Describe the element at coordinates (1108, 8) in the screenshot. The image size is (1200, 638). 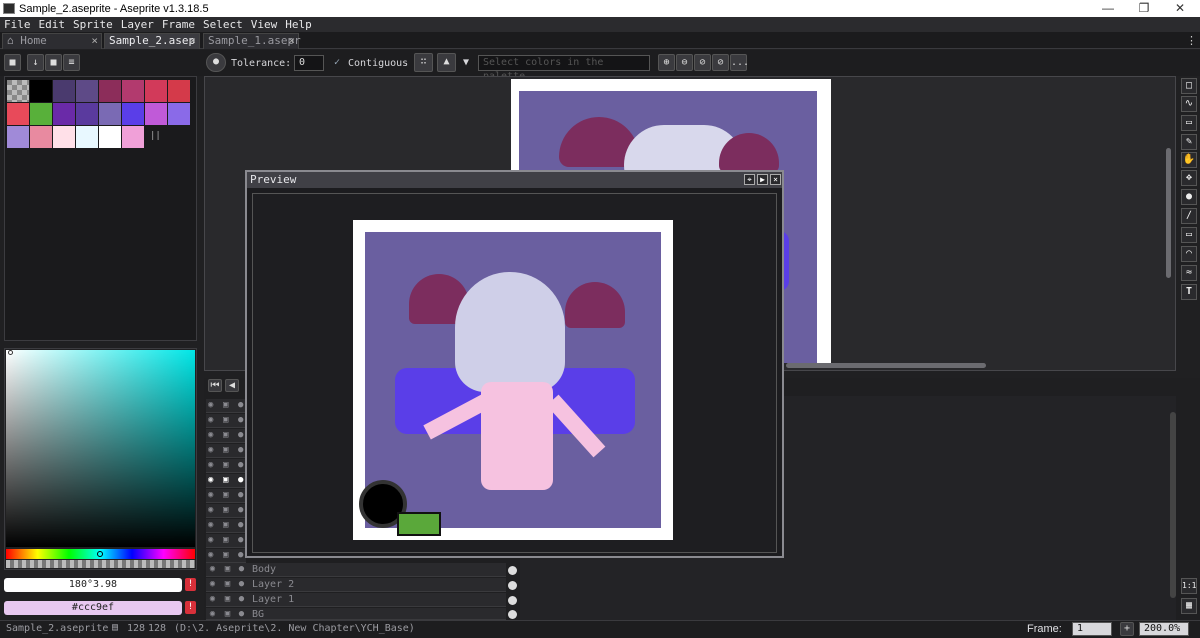
I see `minimize-icon: —` at that location.